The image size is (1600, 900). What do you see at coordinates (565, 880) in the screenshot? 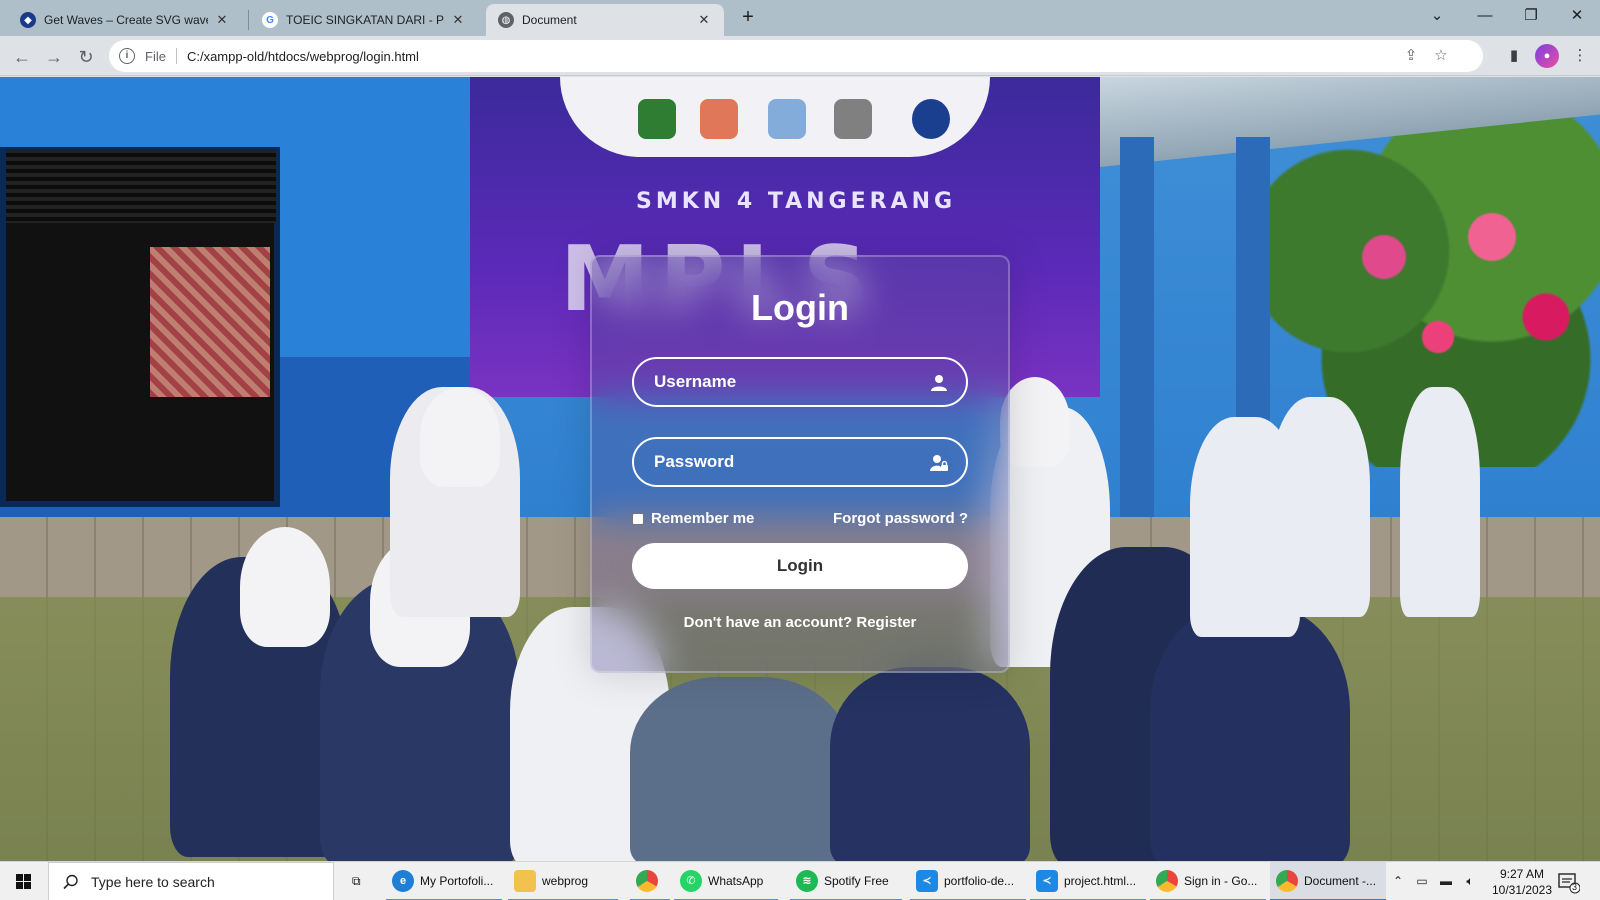
I see `taskbar-app-label: webprog` at bounding box center [565, 880].